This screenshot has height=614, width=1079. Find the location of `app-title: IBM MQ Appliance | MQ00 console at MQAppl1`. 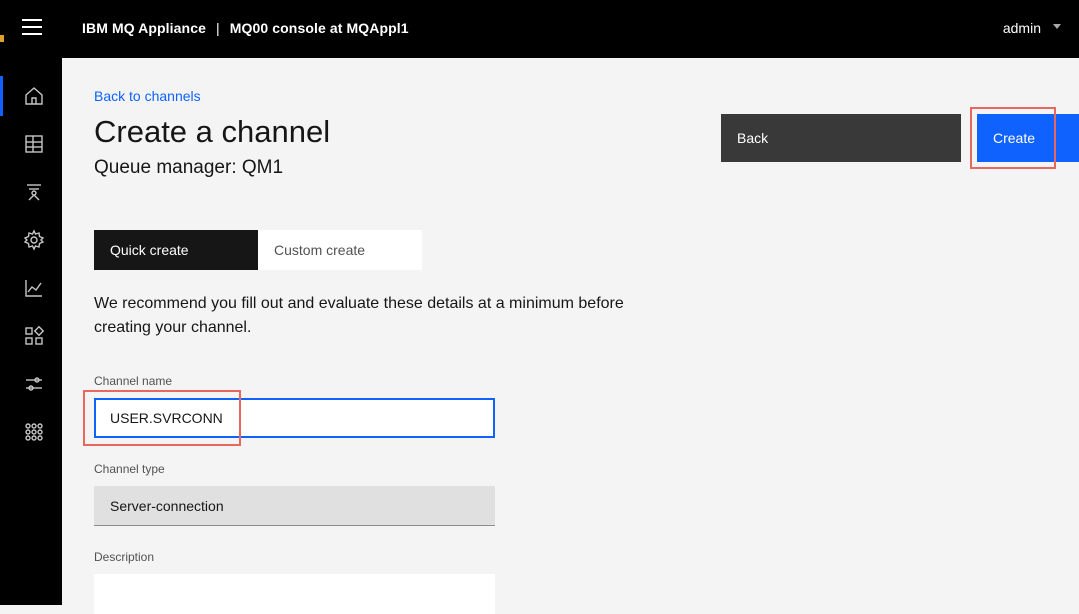

app-title: IBM MQ Appliance | MQ00 console at MQAppl1 is located at coordinates (245, 28).